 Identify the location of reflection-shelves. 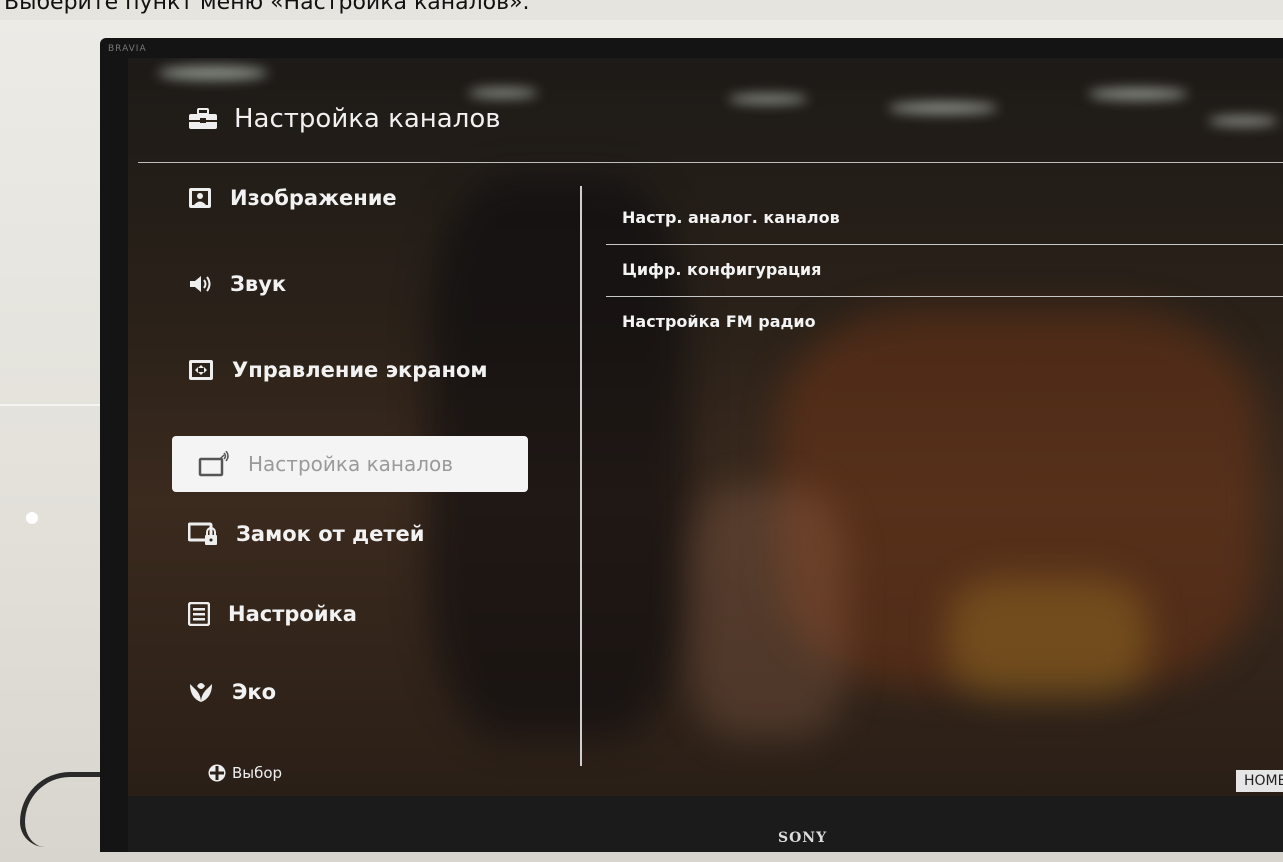
(1048, 638).